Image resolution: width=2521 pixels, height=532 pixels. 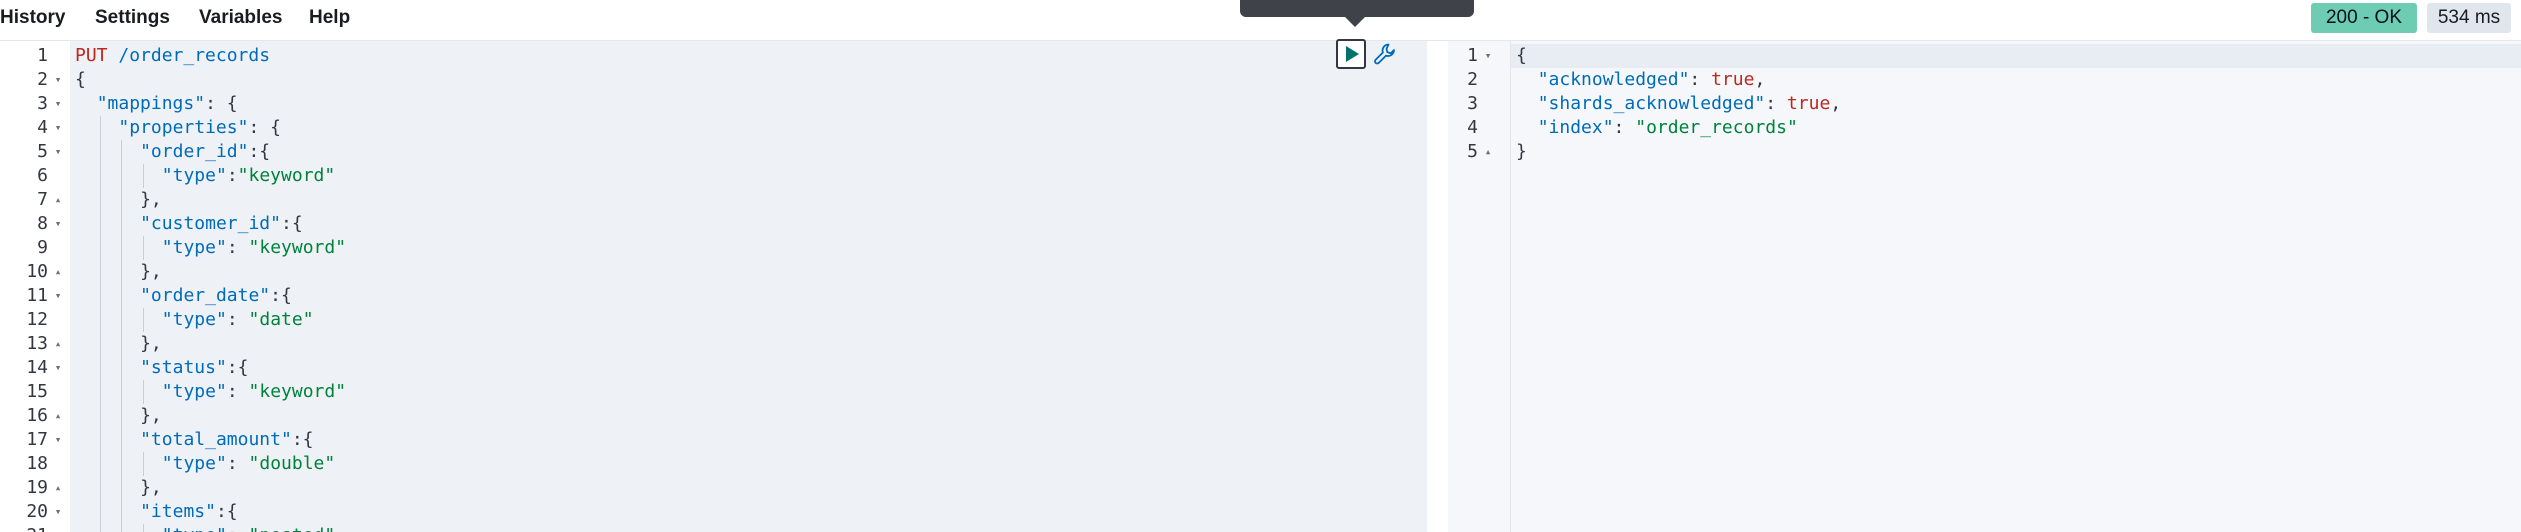 I want to click on tooltip-arrow, so click(x=1355, y=22).